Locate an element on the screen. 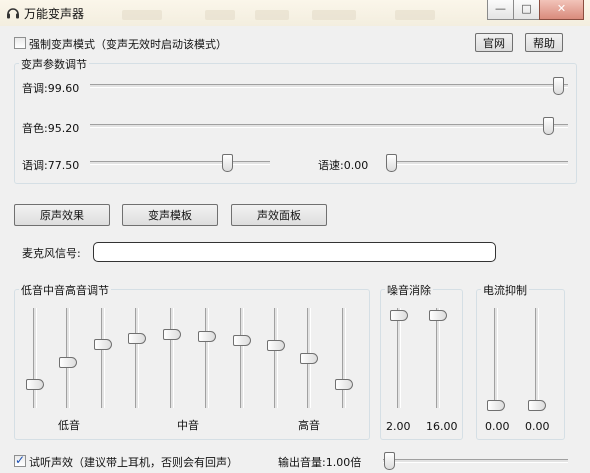 The height and width of the screenshot is (473, 590). eq-slider-6-track is located at coordinates (207, 358).